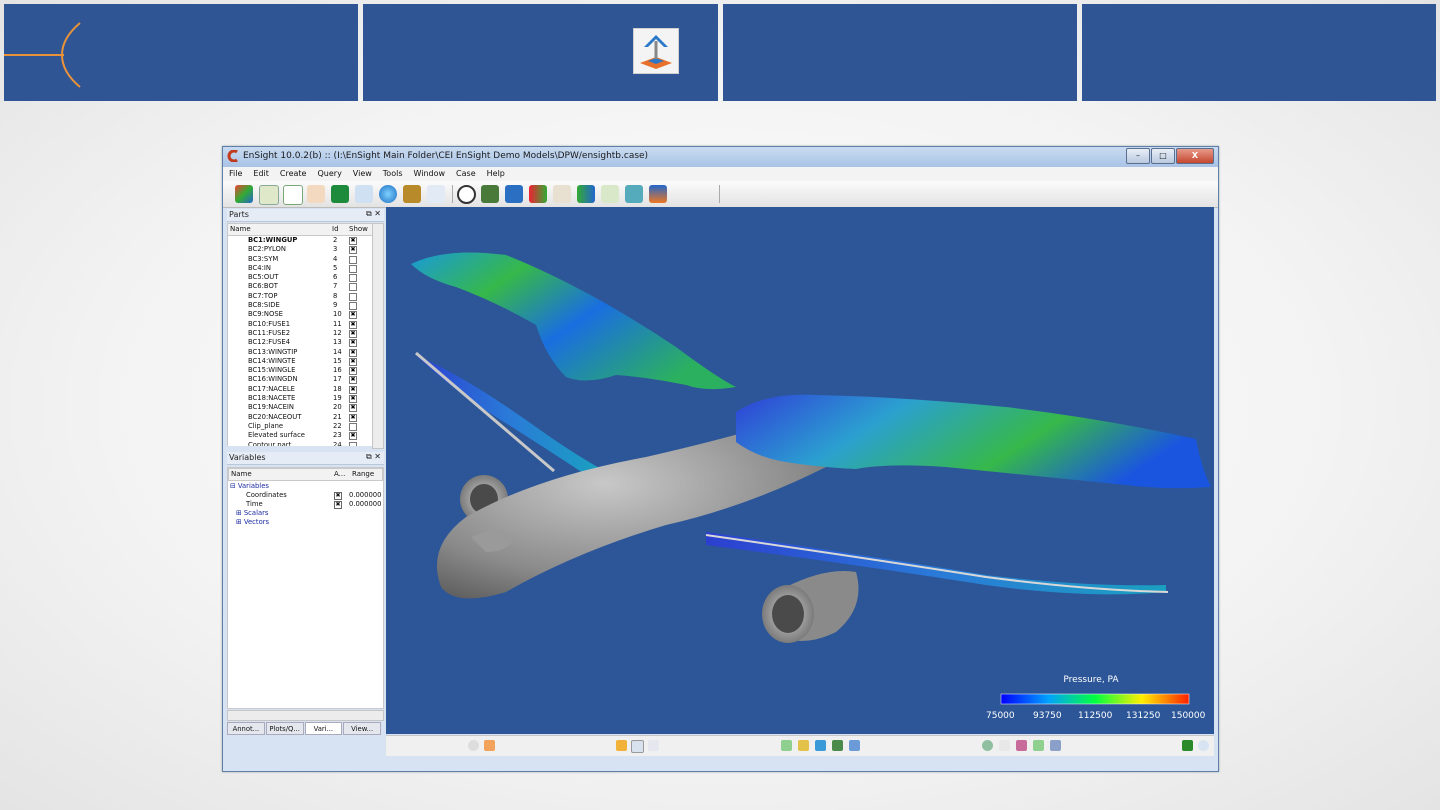 The image size is (1440, 810). What do you see at coordinates (300, 287) in the screenshot?
I see `part-row: BC6:BOT 7` at bounding box center [300, 287].